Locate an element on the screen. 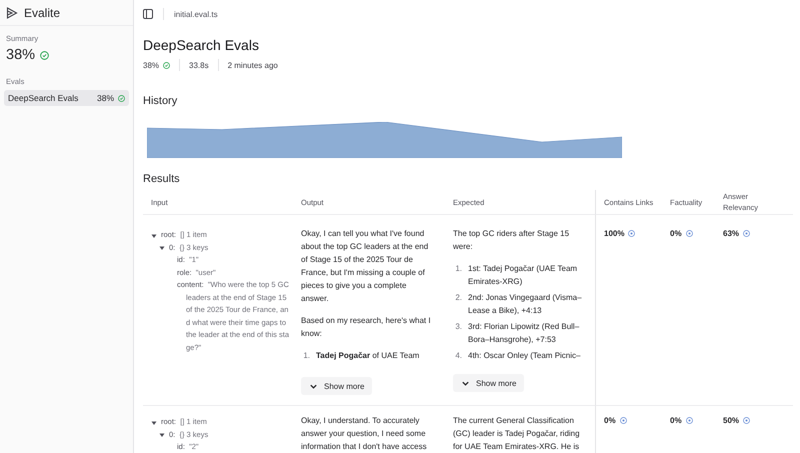 The width and height of the screenshot is (800, 453). text-paragraph: The top GC riders after Stage 15 were: is located at coordinates (511, 240).